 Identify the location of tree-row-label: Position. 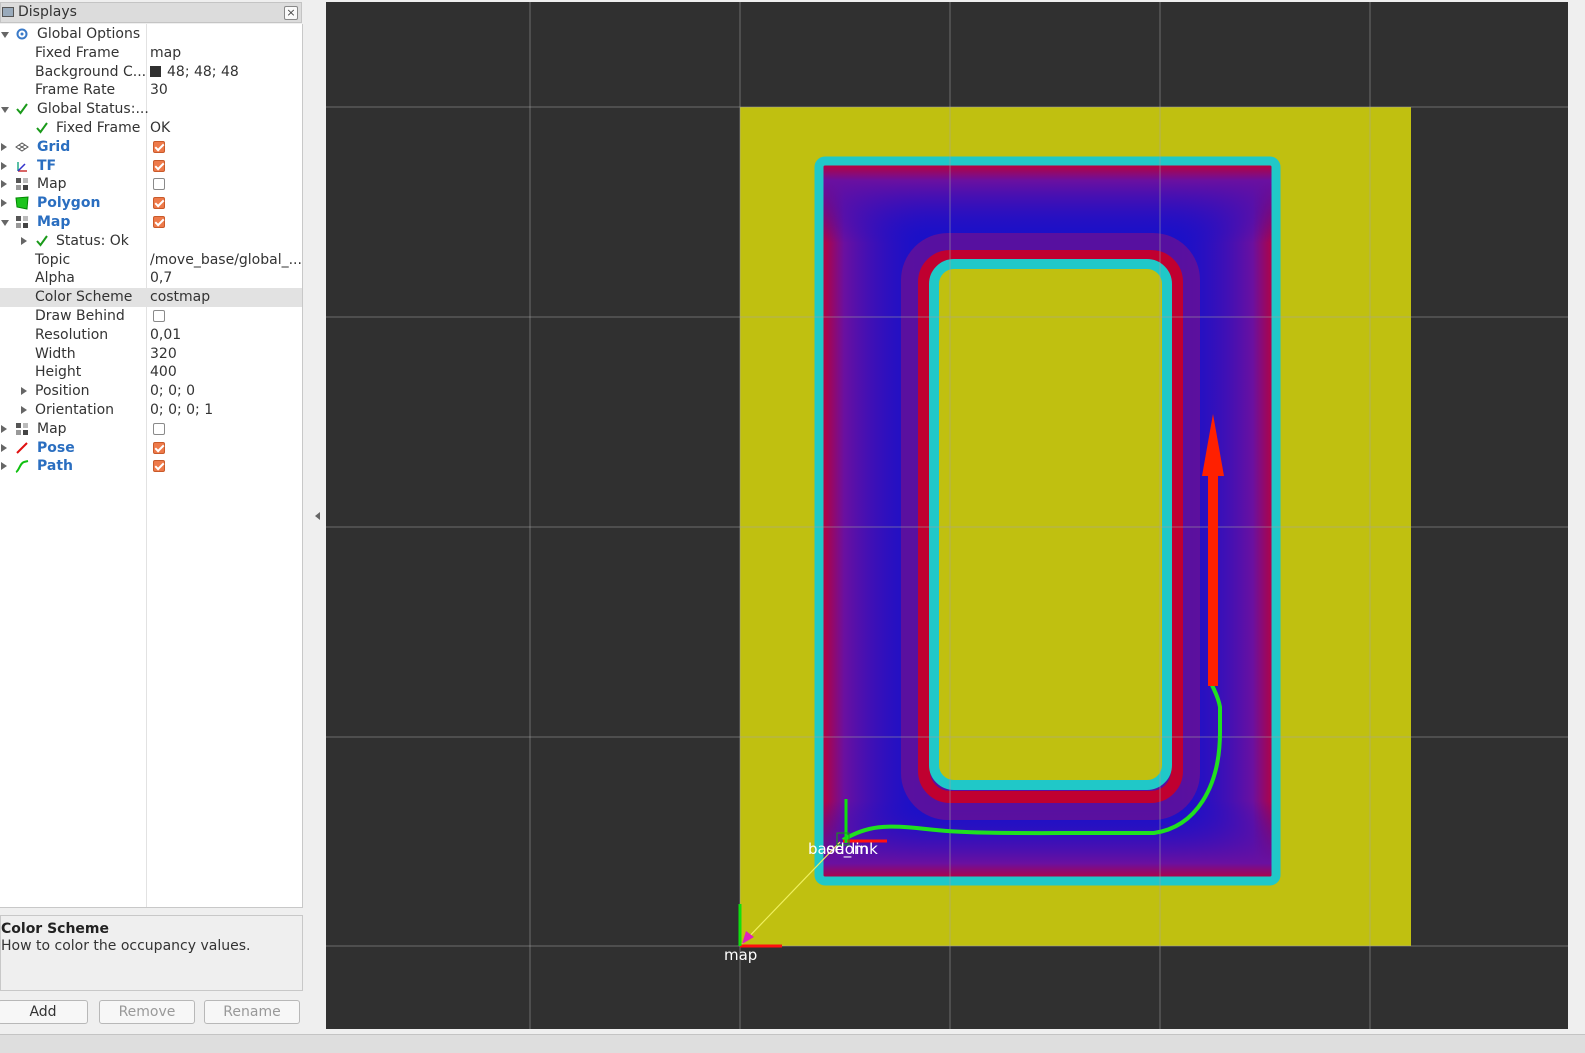
(62, 391).